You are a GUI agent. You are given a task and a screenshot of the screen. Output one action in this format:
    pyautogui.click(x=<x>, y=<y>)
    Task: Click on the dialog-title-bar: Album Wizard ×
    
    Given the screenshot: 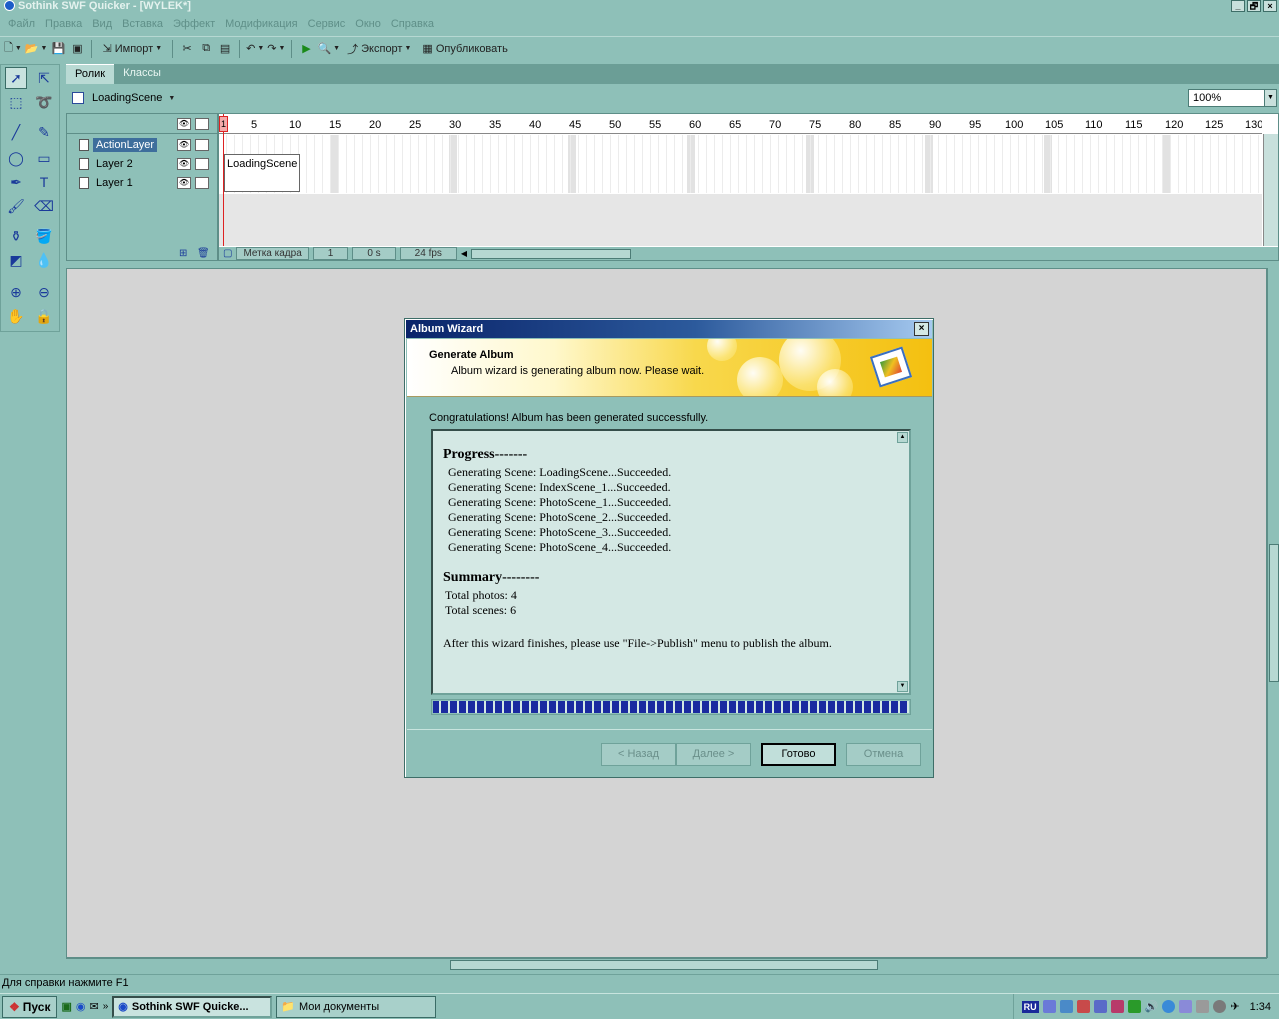 What is the action you would take?
    pyautogui.click(x=669, y=329)
    